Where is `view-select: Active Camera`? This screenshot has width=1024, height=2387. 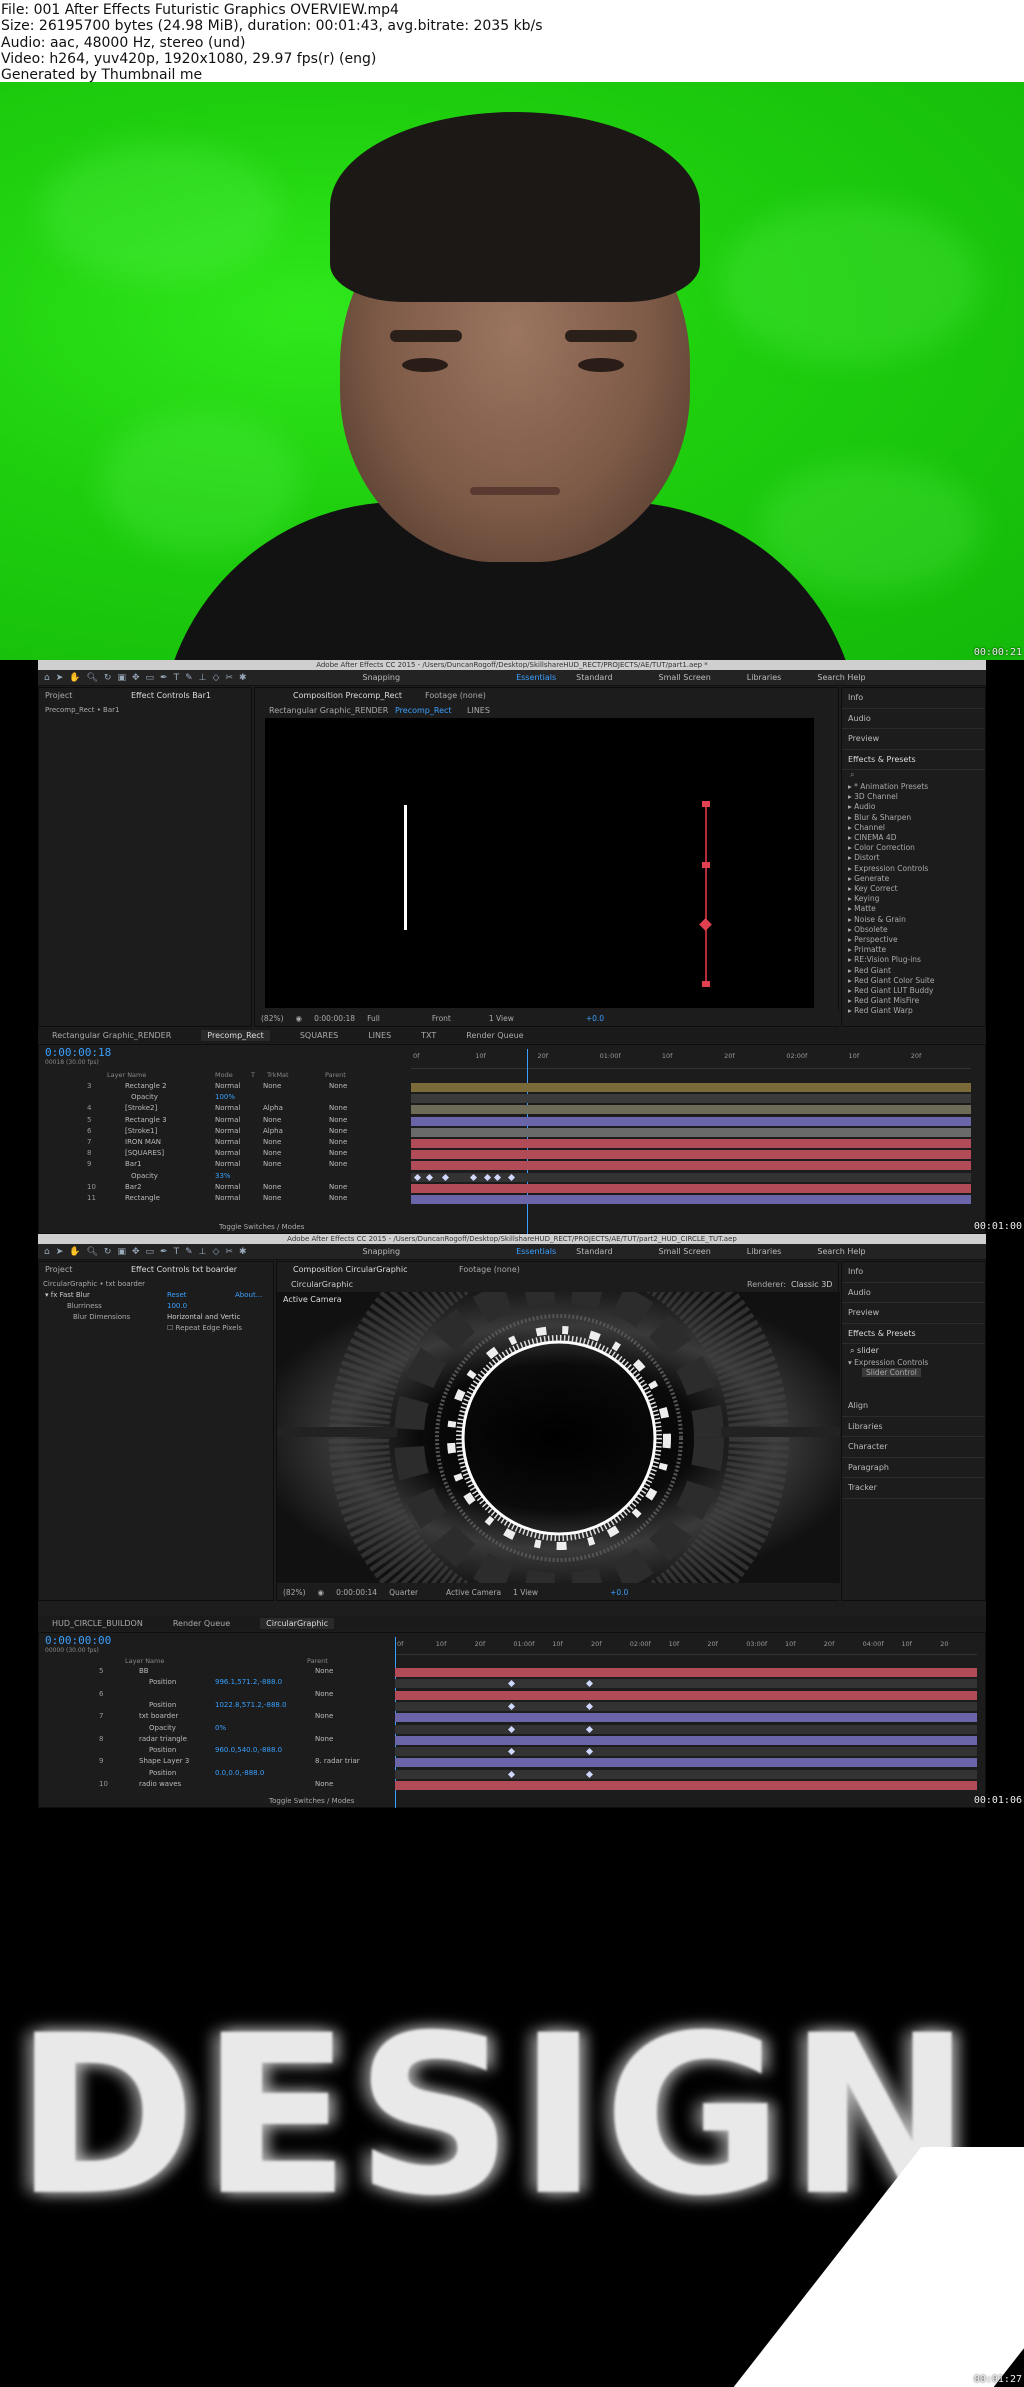
view-select: Active Camera is located at coordinates (473, 1592).